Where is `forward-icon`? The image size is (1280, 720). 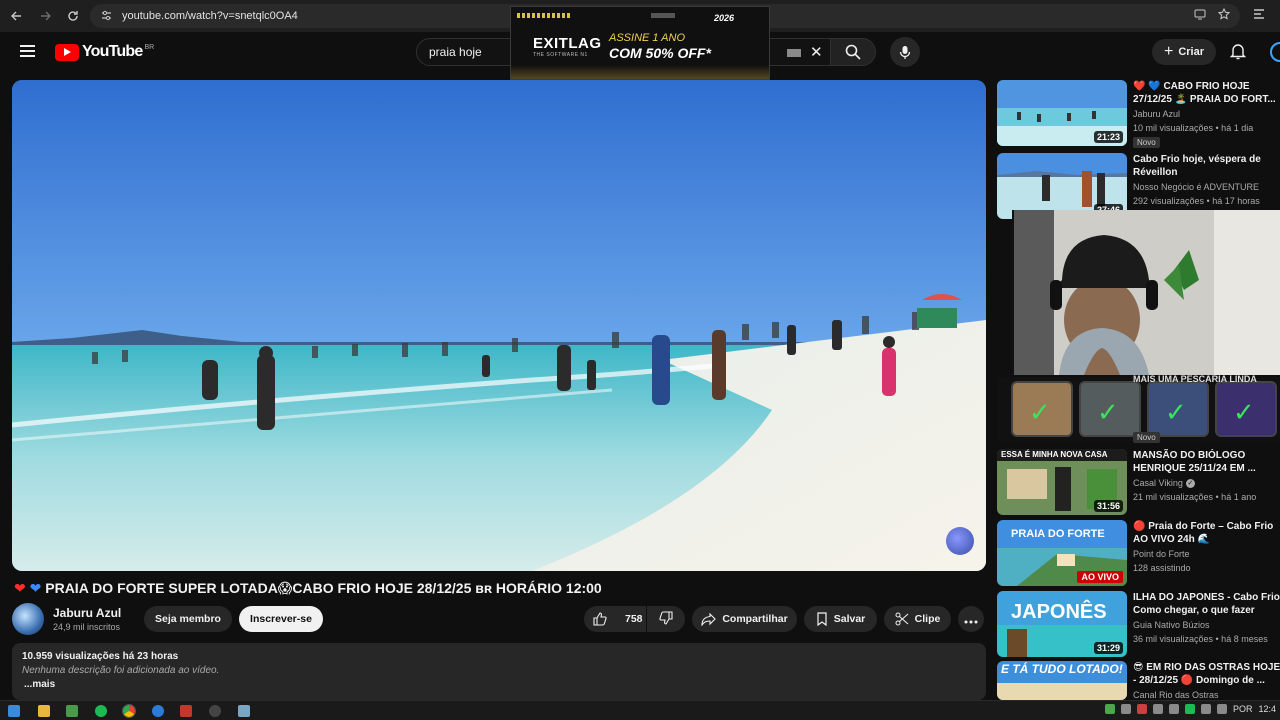 forward-icon is located at coordinates (45, 16).